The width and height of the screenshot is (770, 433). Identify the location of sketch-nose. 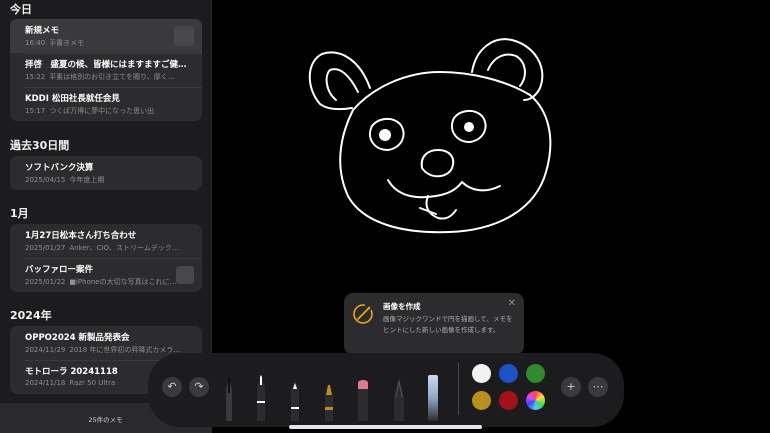
(437, 163).